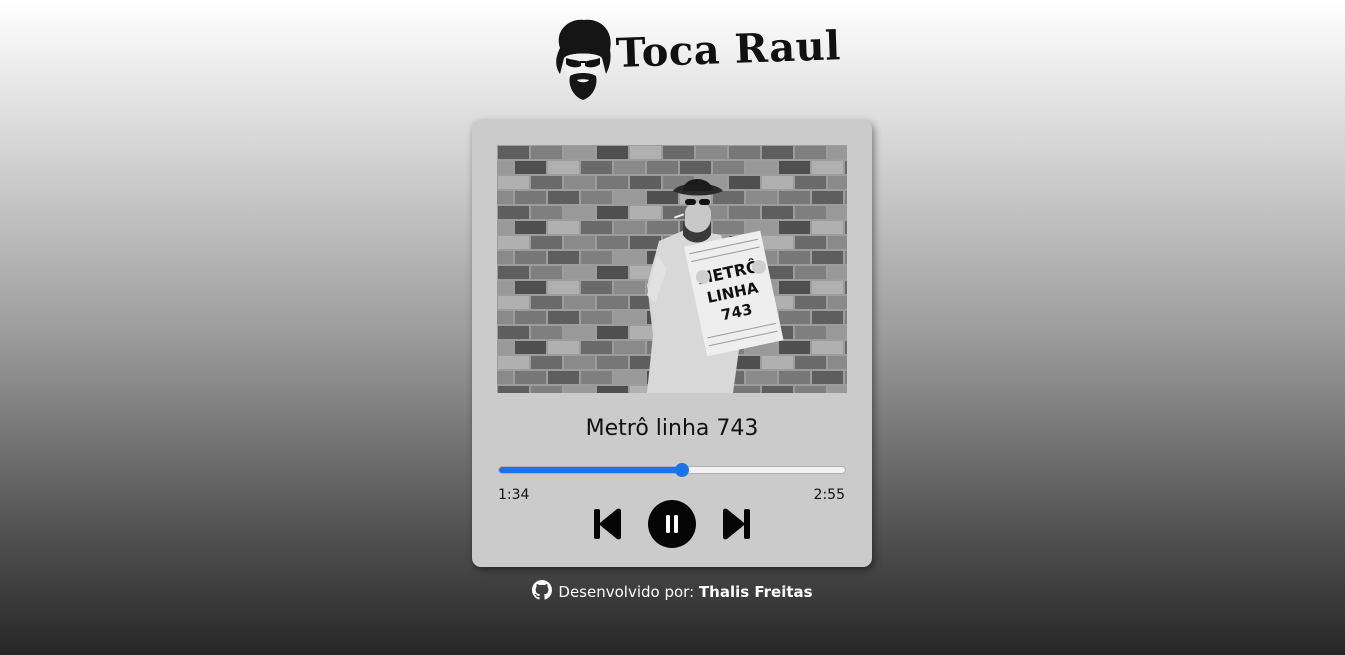 The image size is (1345, 655). What do you see at coordinates (583, 59) in the screenshot?
I see `raul-face-logo-icon` at bounding box center [583, 59].